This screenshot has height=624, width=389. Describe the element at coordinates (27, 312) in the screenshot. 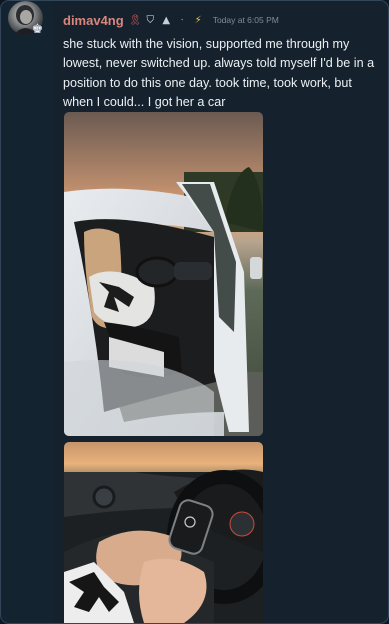

I see `message-gutter` at that location.